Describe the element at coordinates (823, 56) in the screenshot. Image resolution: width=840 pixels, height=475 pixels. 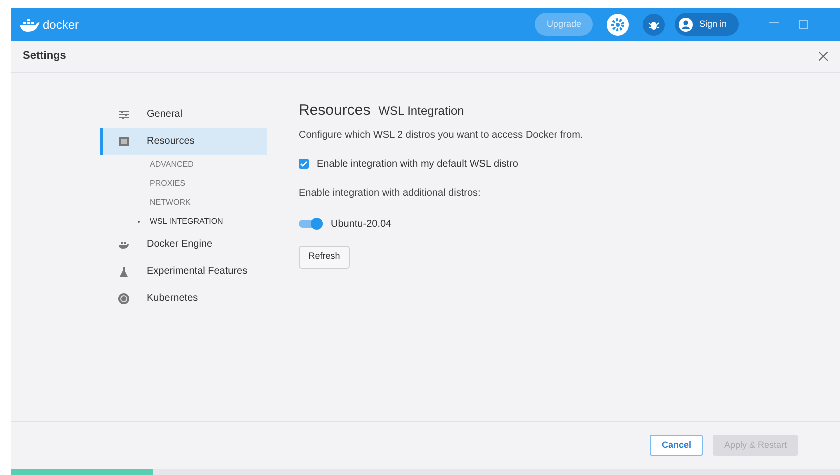
I see `close-icon` at that location.